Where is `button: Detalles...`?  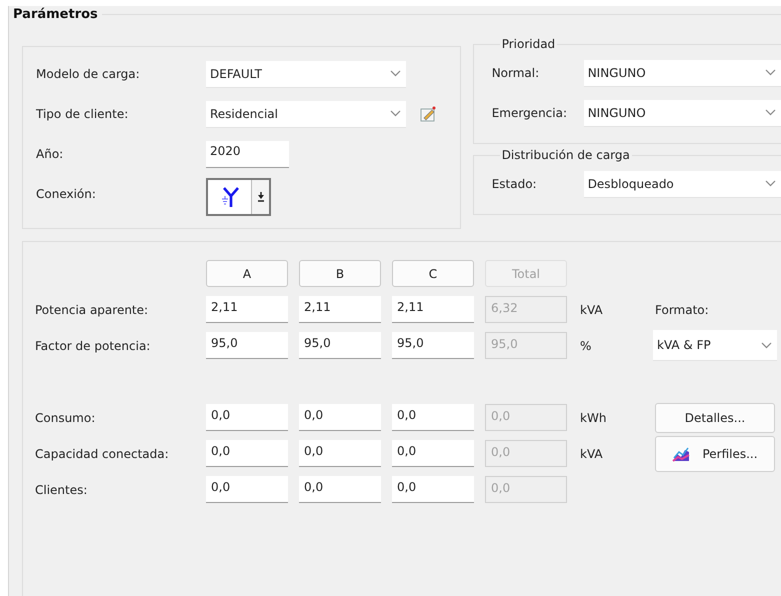 button: Detalles... is located at coordinates (715, 417).